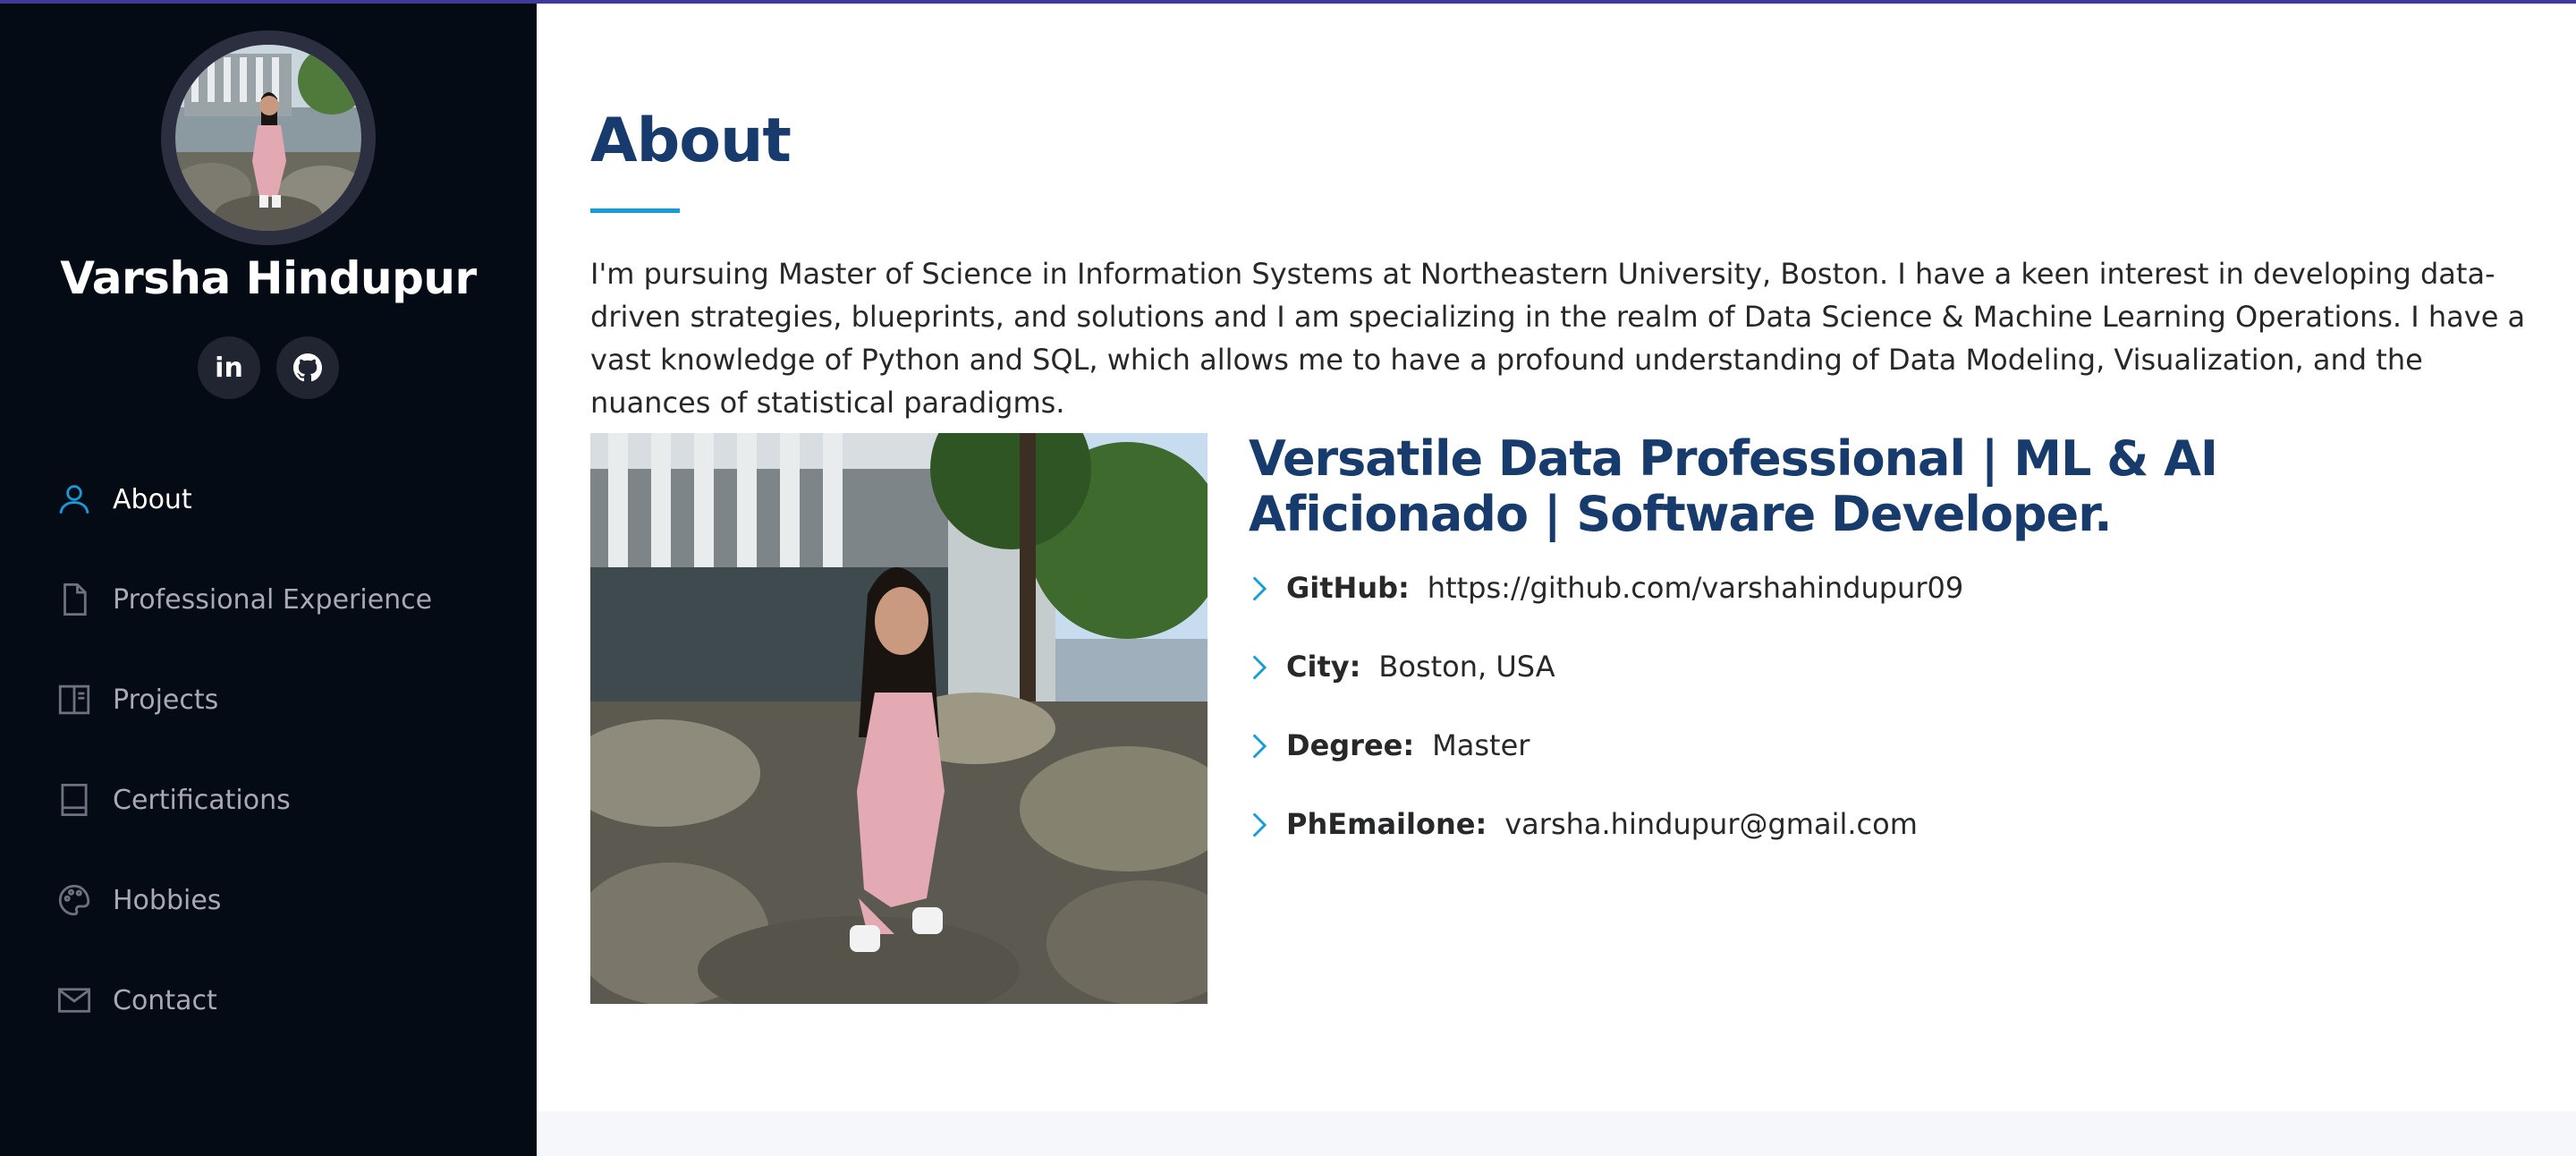  What do you see at coordinates (268, 900) in the screenshot?
I see `nav-item-hobbies: Hobbies` at bounding box center [268, 900].